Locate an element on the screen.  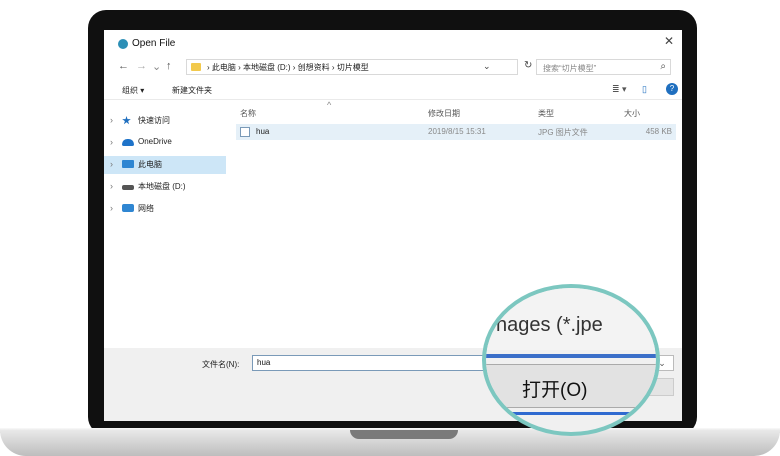
command-toolbar: 组织 ▾ 新建文件夹 ≣ ▾ ▯ ? is located at coordinates (393, 91).